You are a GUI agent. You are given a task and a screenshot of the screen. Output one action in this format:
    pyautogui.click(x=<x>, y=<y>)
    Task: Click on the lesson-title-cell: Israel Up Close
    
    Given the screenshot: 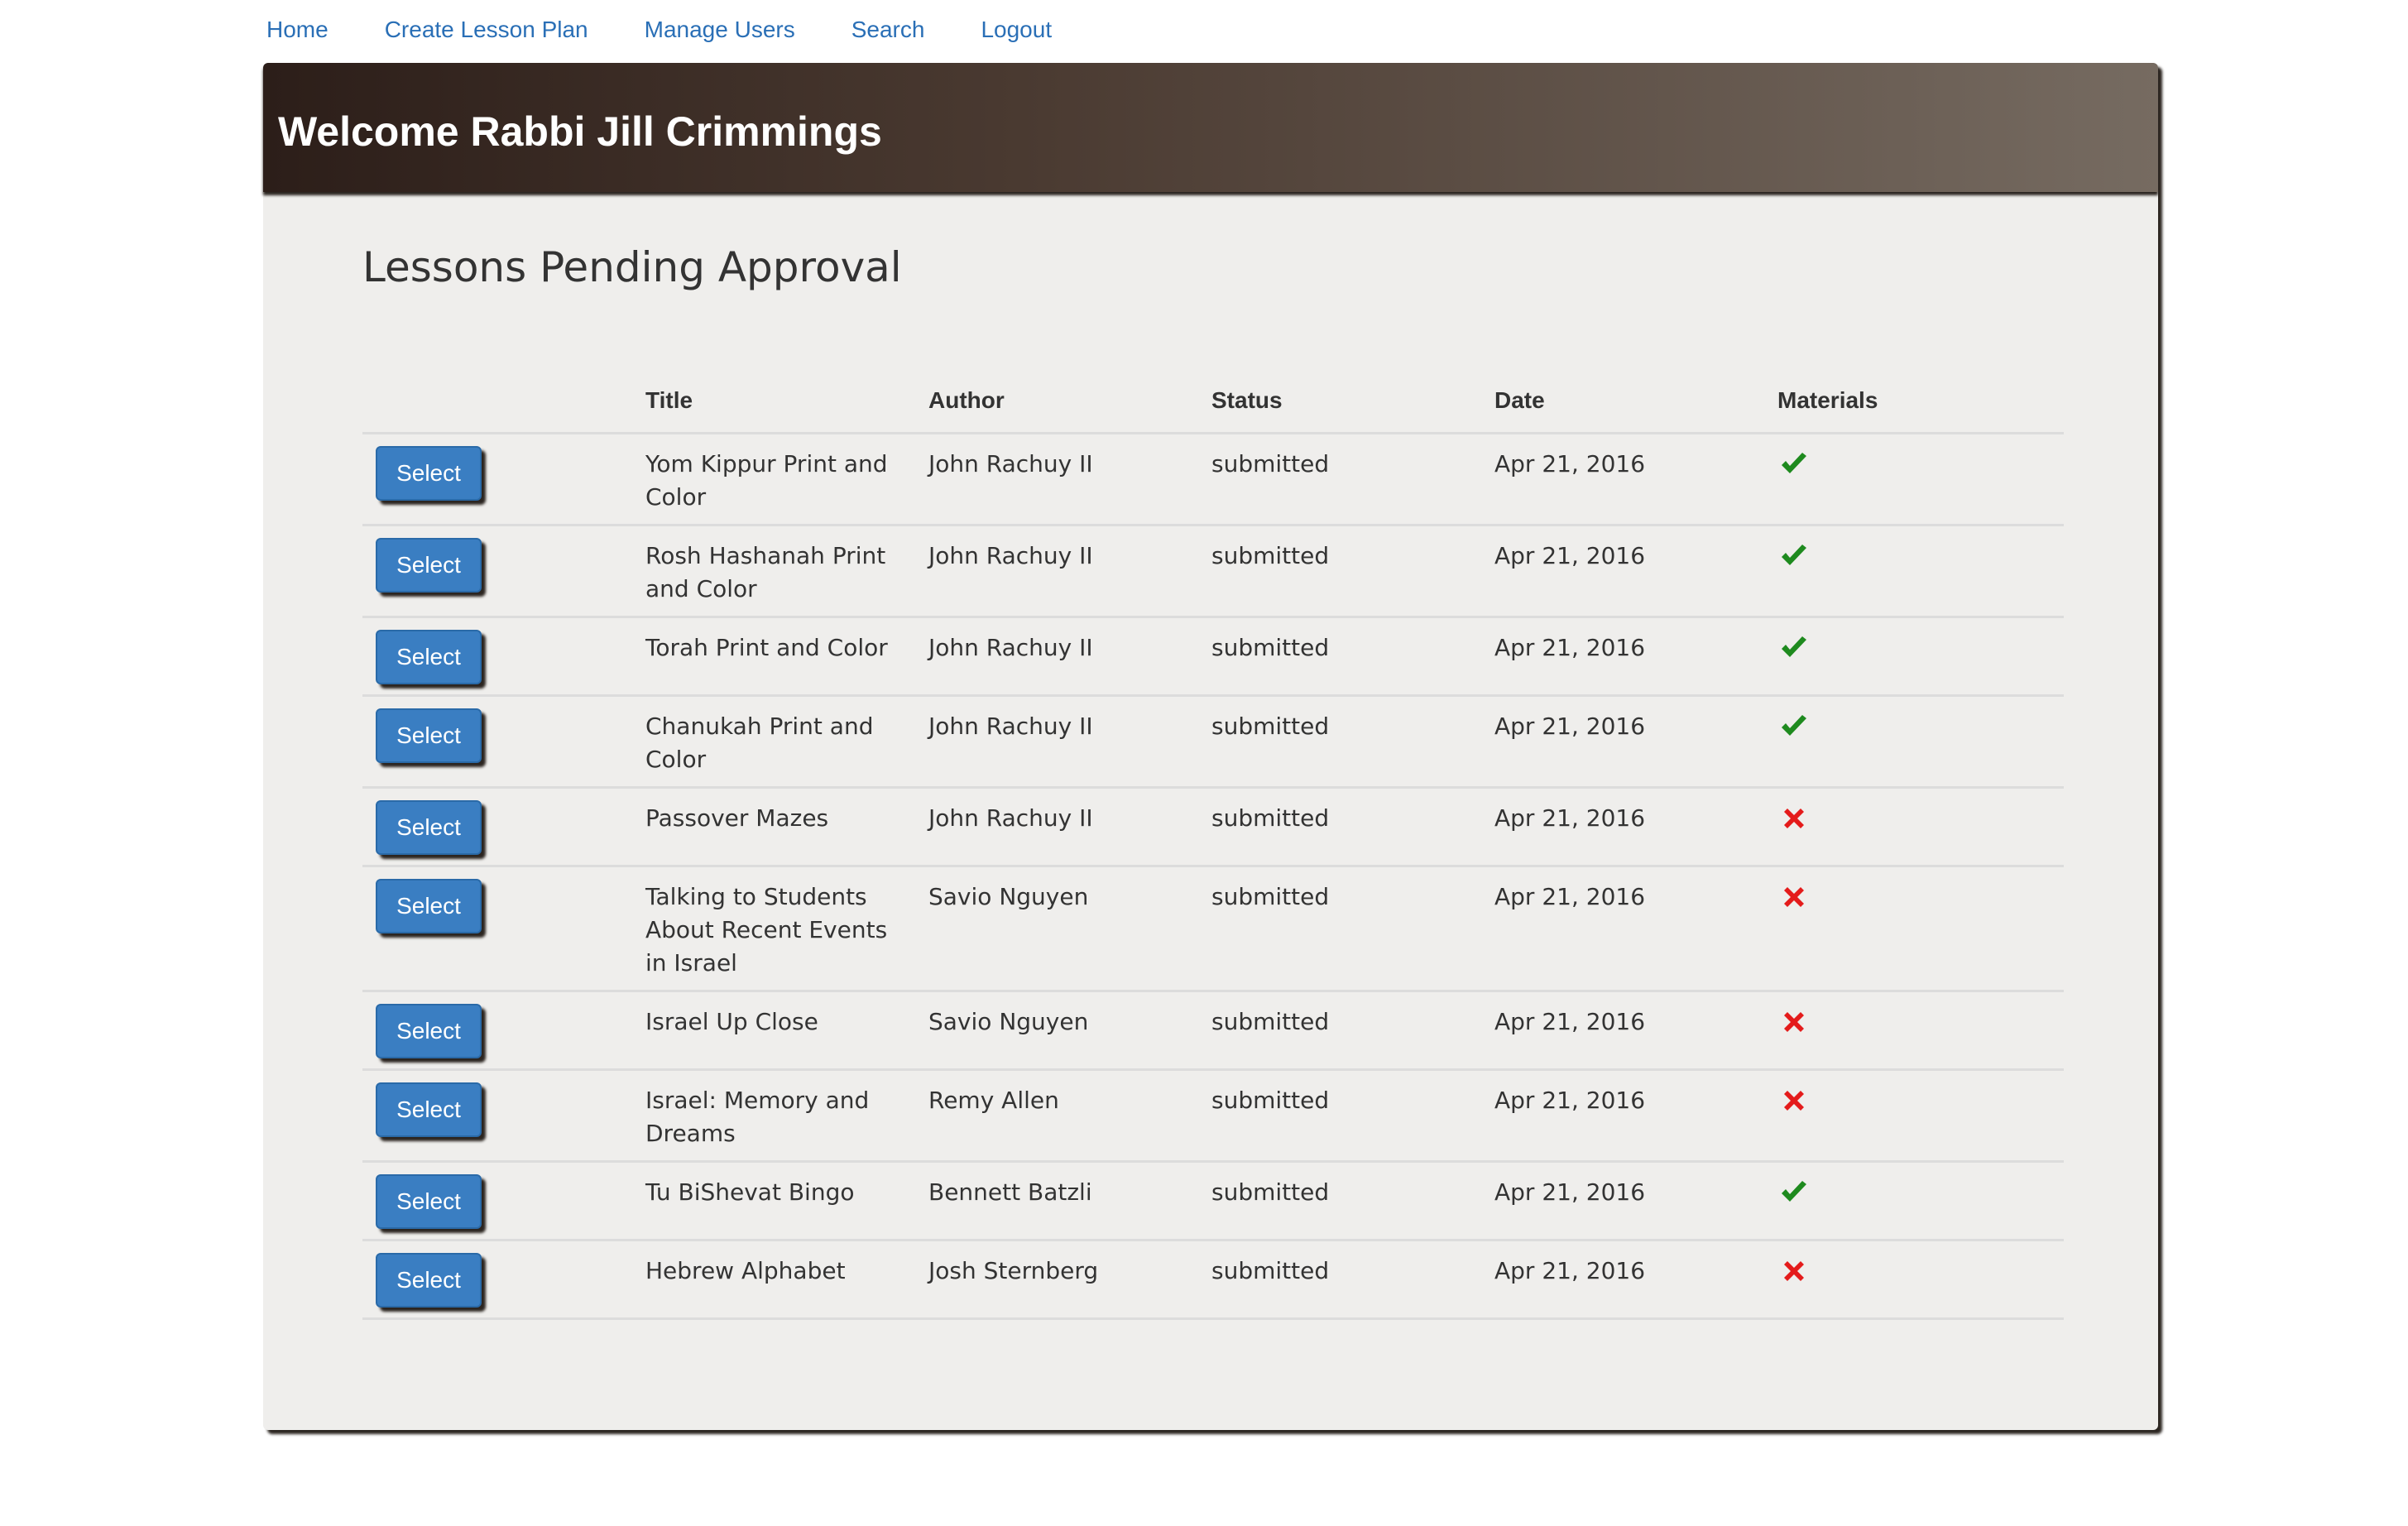 What is the action you would take?
    pyautogui.click(x=786, y=1031)
    